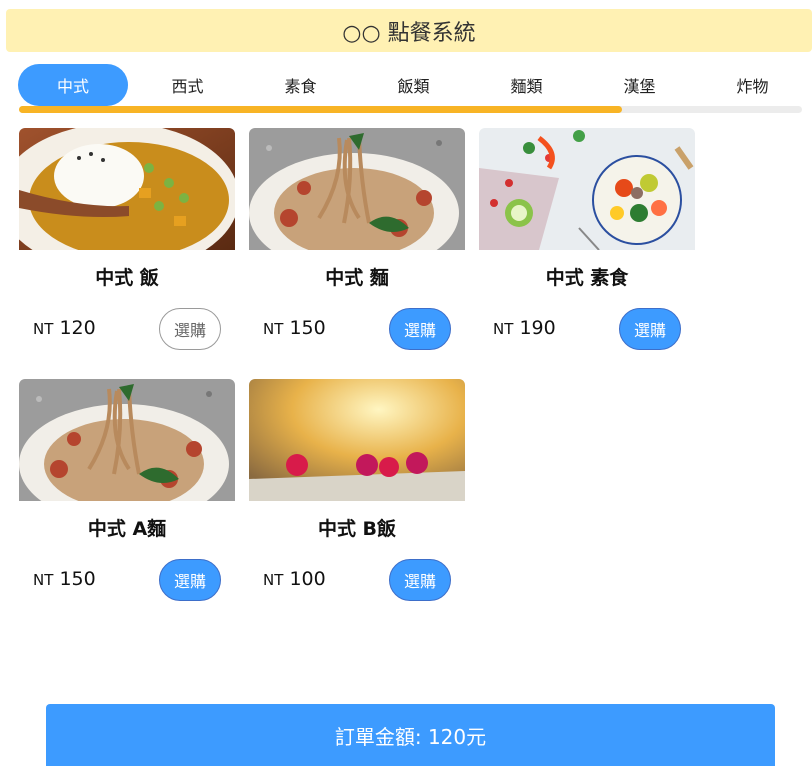 This screenshot has width=812, height=766. I want to click on tab-noodles: 麵類, so click(526, 85).